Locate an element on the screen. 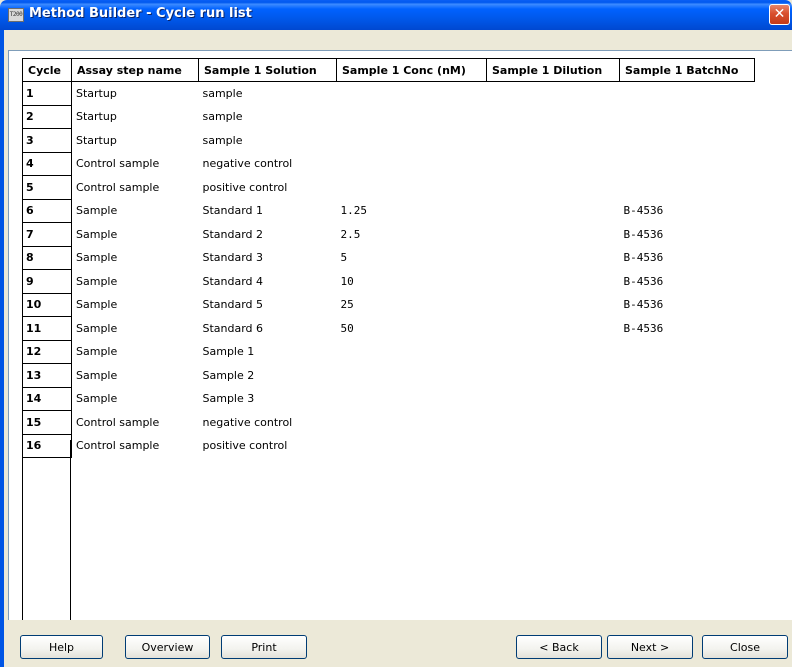 This screenshot has width=792, height=667. cycle-cell: 7 is located at coordinates (47, 234).